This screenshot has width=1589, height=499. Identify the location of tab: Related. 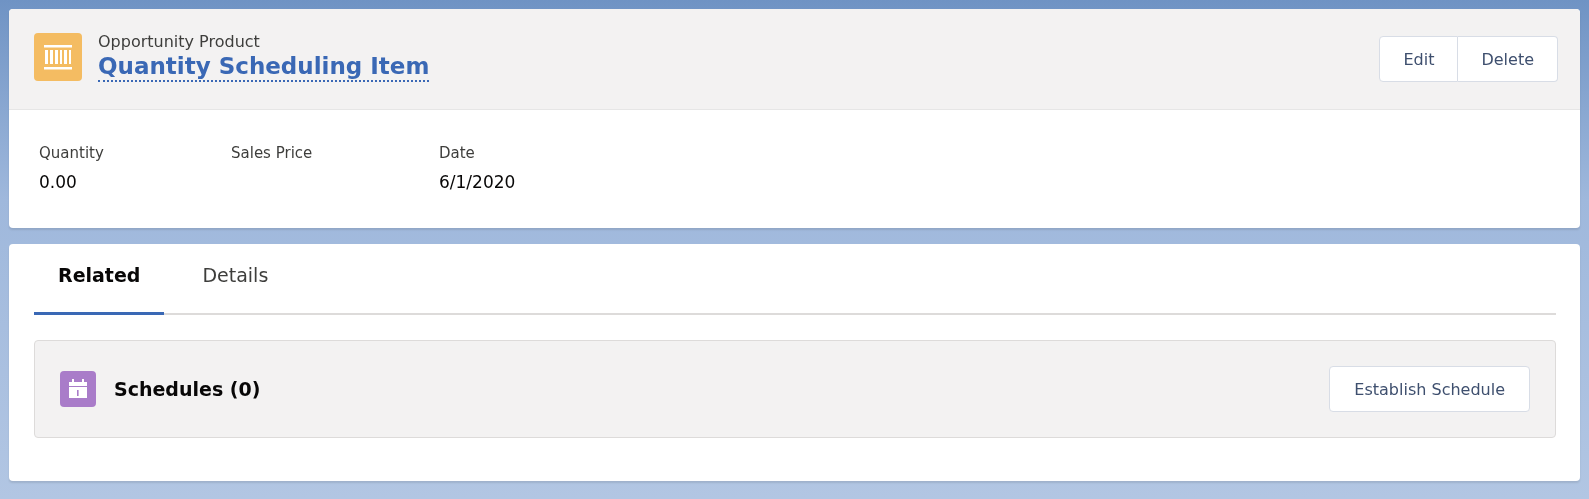
(99, 279).